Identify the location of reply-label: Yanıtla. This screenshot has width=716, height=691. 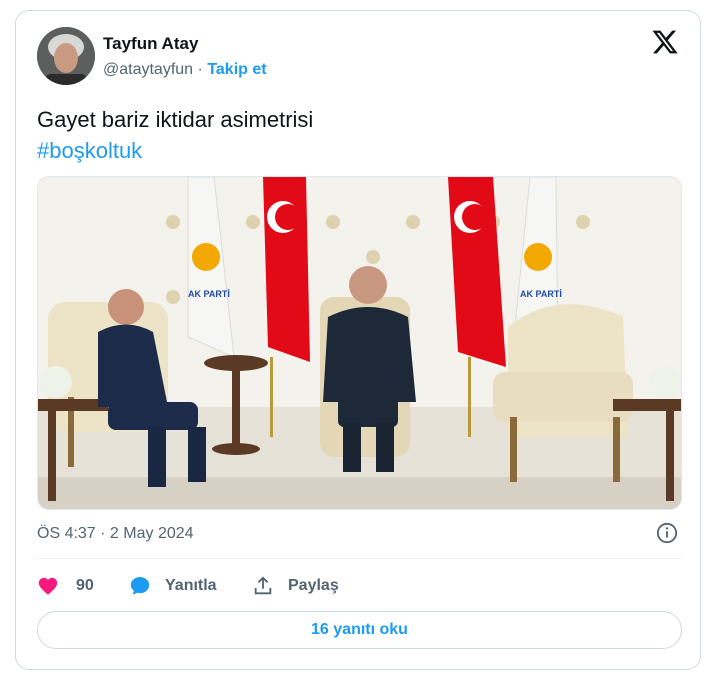
(191, 585).